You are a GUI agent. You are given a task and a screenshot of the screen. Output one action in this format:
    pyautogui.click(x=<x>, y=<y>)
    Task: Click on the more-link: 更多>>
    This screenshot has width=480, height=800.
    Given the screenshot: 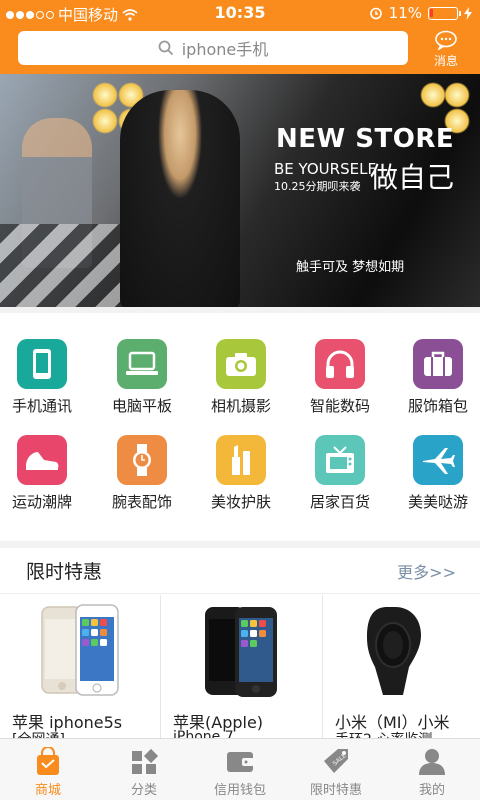 What is the action you would take?
    pyautogui.click(x=426, y=571)
    